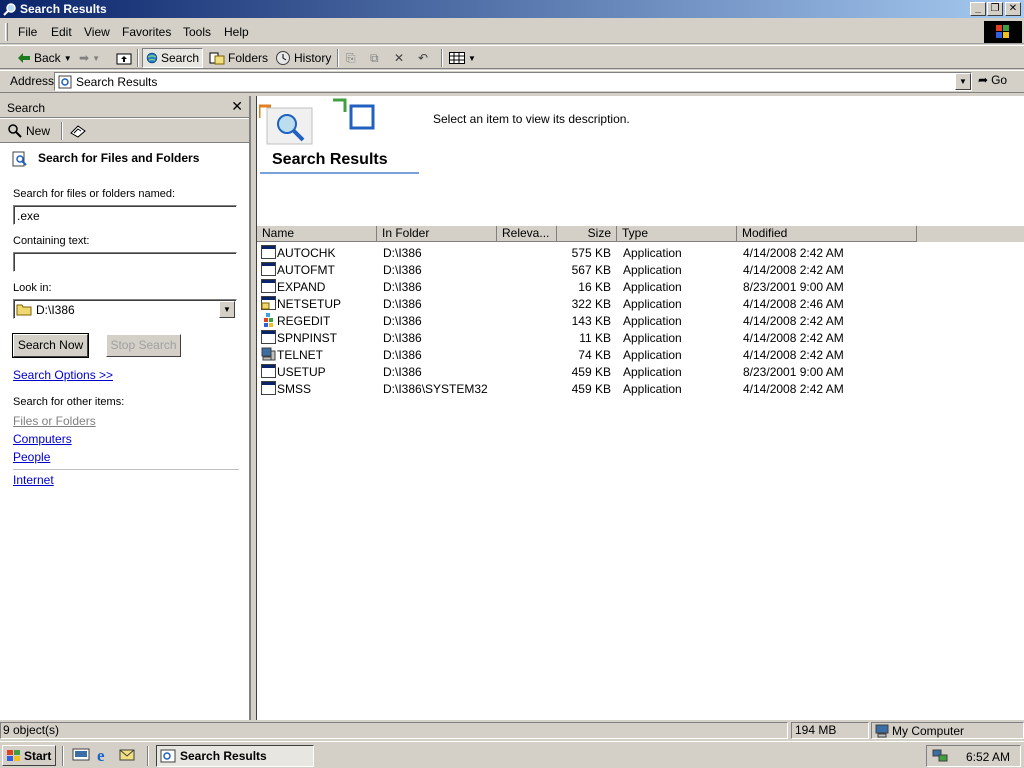 Image resolution: width=1024 pixels, height=768 pixels. I want to click on undo-button: ↶, so click(423, 58).